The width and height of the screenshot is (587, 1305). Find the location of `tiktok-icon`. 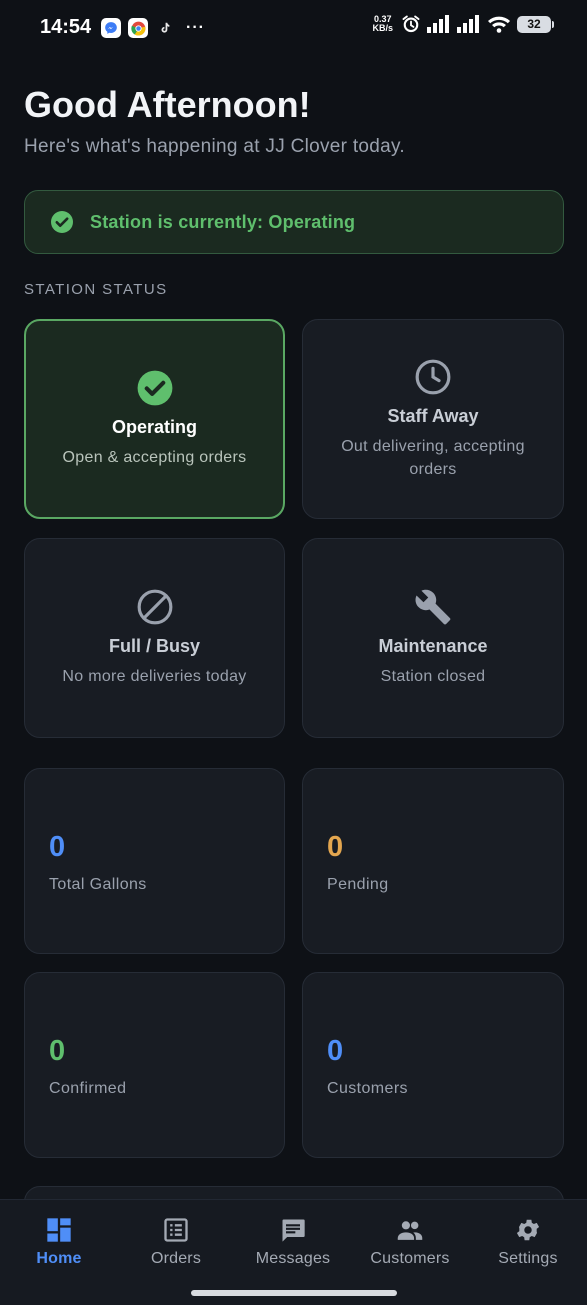

tiktok-icon is located at coordinates (165, 28).